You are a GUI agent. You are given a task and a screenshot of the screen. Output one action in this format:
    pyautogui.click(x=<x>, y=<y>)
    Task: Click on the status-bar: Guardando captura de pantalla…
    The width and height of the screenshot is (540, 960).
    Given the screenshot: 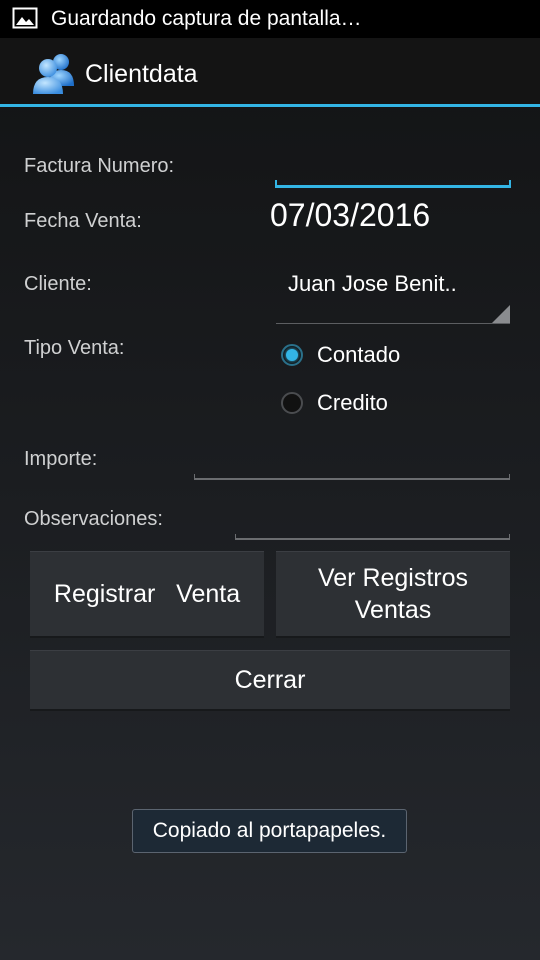 What is the action you would take?
    pyautogui.click(x=270, y=19)
    